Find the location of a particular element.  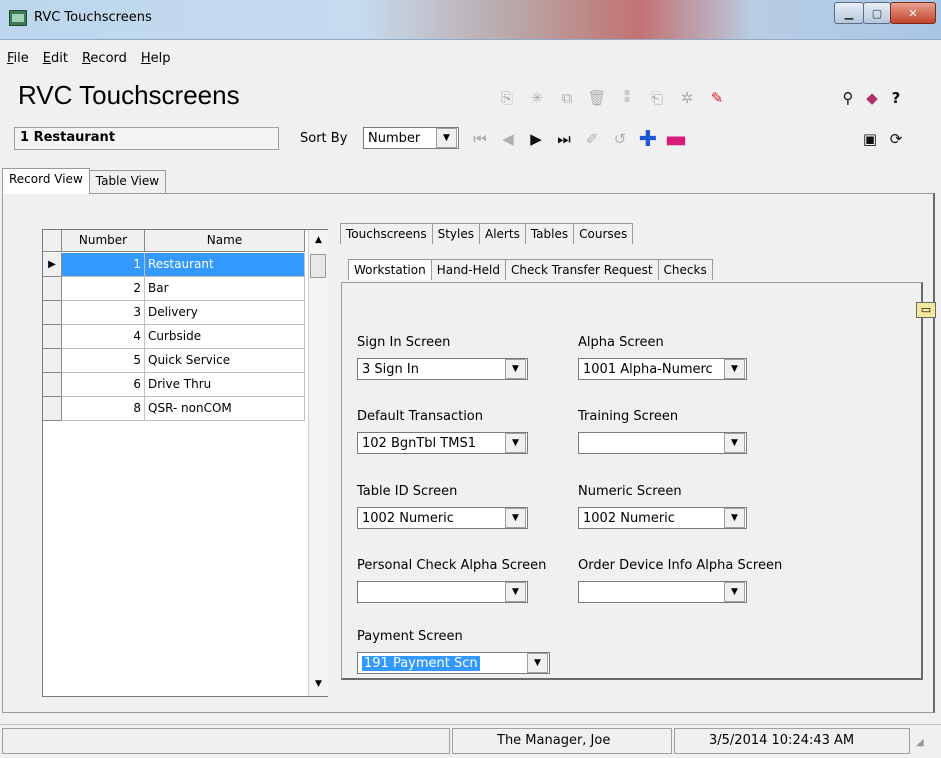

title-bar: RVC Touchscreens ▁ ▢ ✕ is located at coordinates (470, 20).